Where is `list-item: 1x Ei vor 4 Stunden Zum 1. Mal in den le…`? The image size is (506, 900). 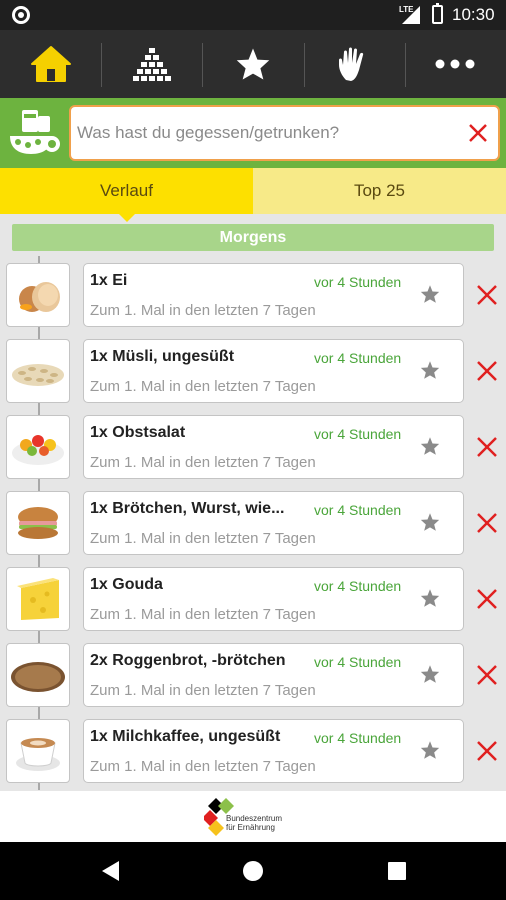
list-item: 1x Ei vor 4 Stunden Zum 1. Mal in den le… is located at coordinates (253, 296).